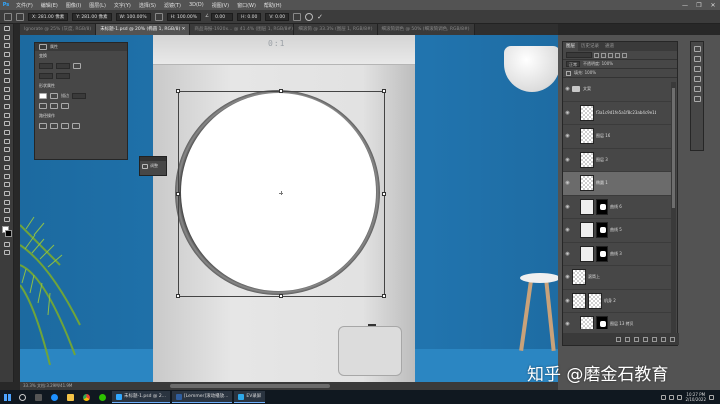  What do you see at coordinates (7, 210) in the screenshot?
I see `zoom-tool-icon` at bounding box center [7, 210].